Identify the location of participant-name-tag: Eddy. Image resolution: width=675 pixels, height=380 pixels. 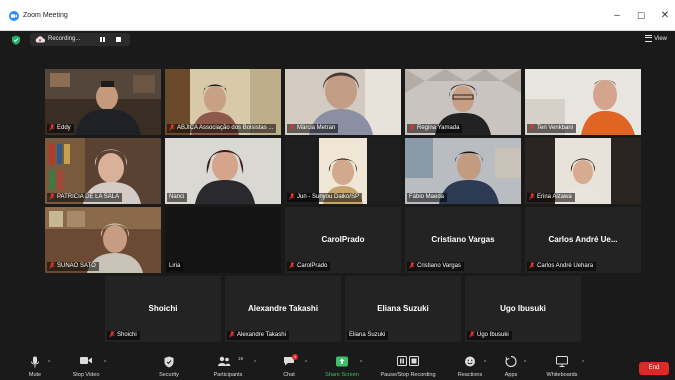
(60, 128).